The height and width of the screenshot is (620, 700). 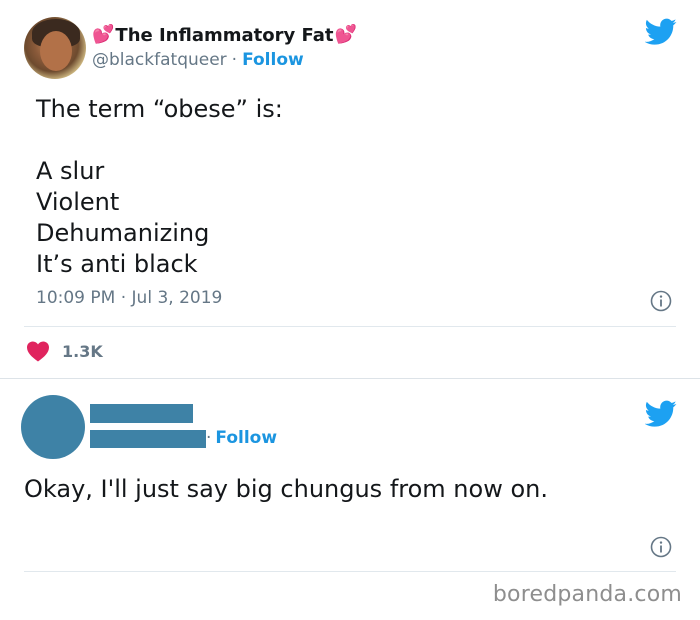 I want to click on author-handle-row: @blackfatqueer · Follow, so click(x=198, y=60).